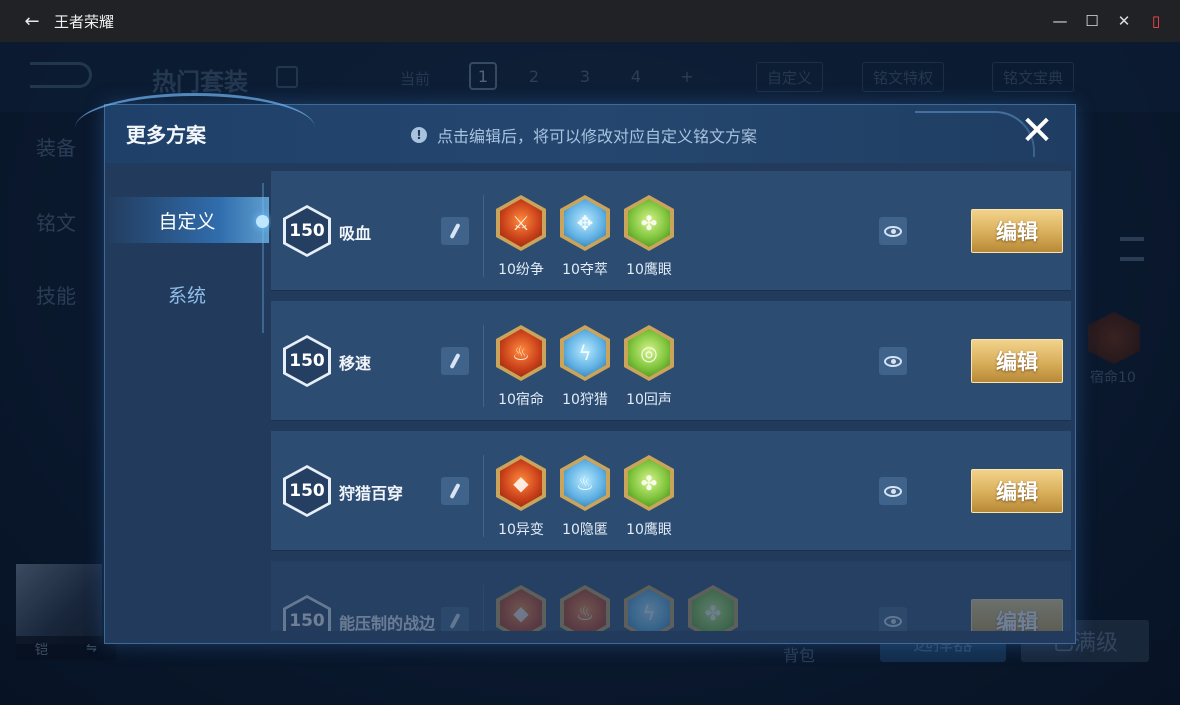  I want to click on maximize-icon: ☐, so click(1092, 21).